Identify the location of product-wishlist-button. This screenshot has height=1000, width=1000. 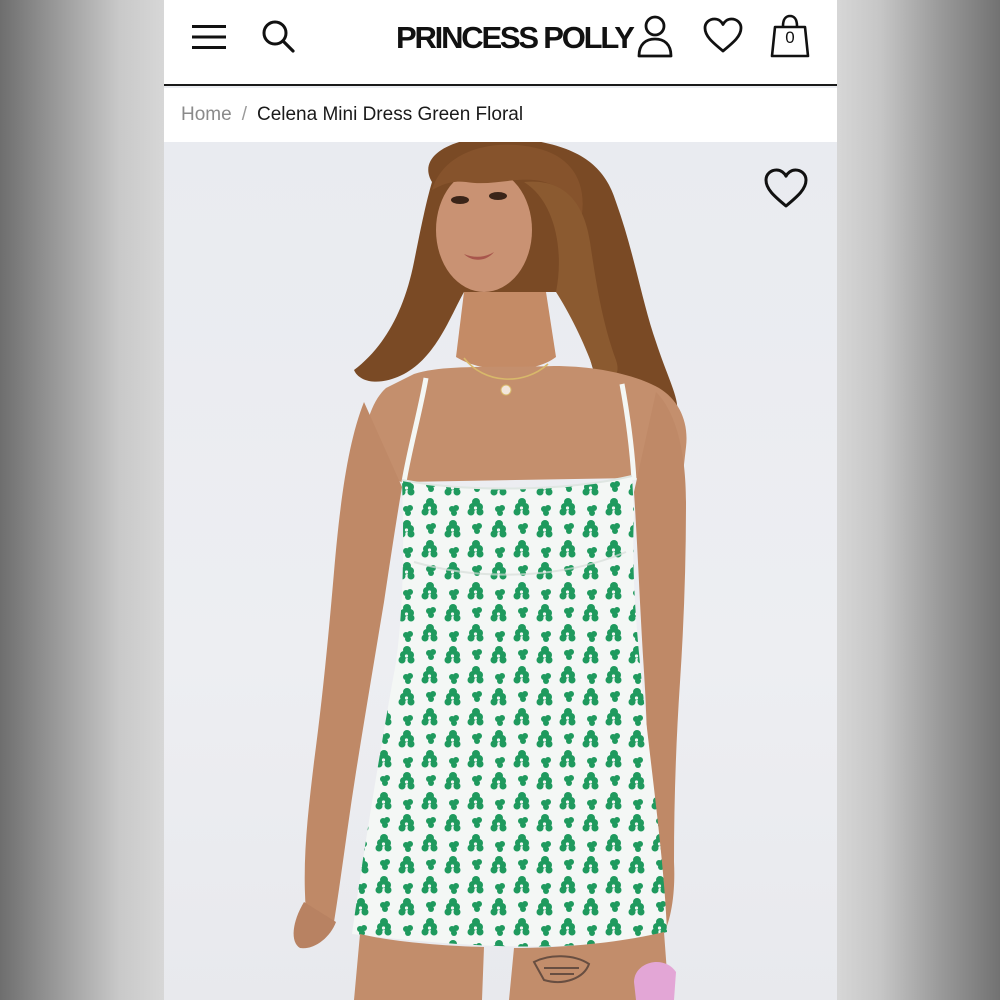
(786, 188).